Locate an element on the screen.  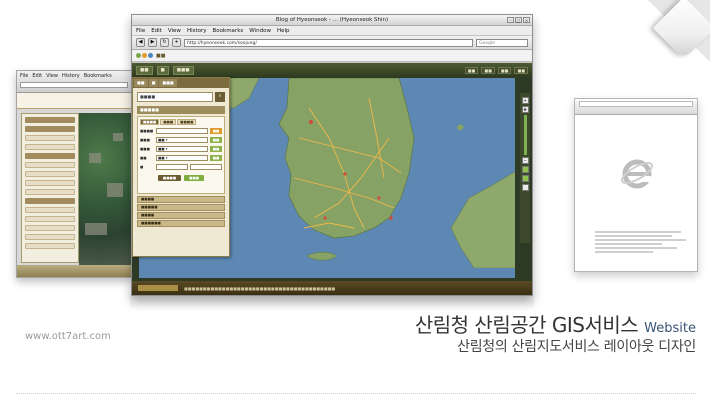
japan-landmass is located at coordinates (482, 219).